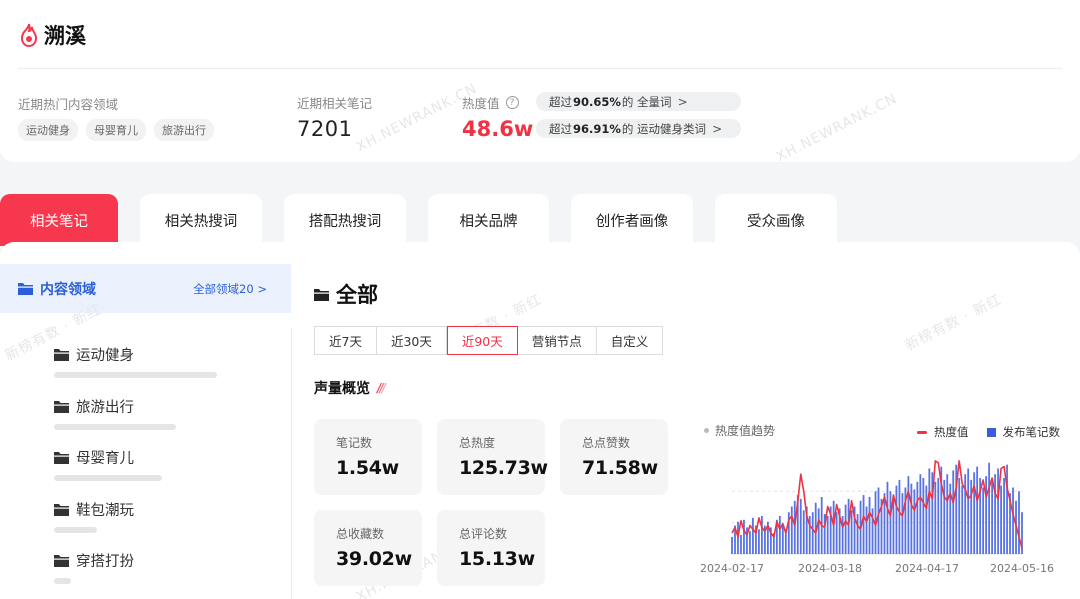 This screenshot has width=1080, height=599. What do you see at coordinates (184, 130) in the screenshot?
I see `domain-tag: 旅游出行` at bounding box center [184, 130].